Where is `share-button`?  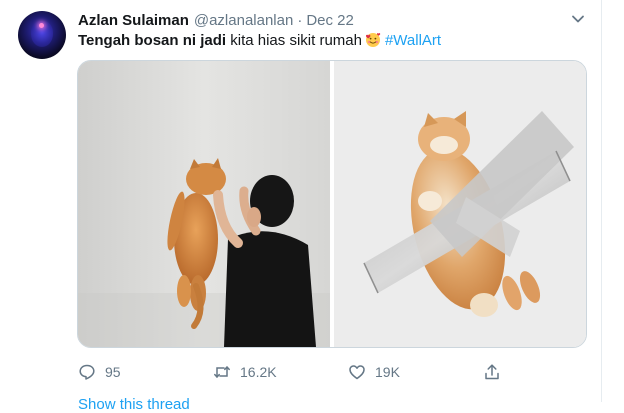 share-button is located at coordinates (492, 372).